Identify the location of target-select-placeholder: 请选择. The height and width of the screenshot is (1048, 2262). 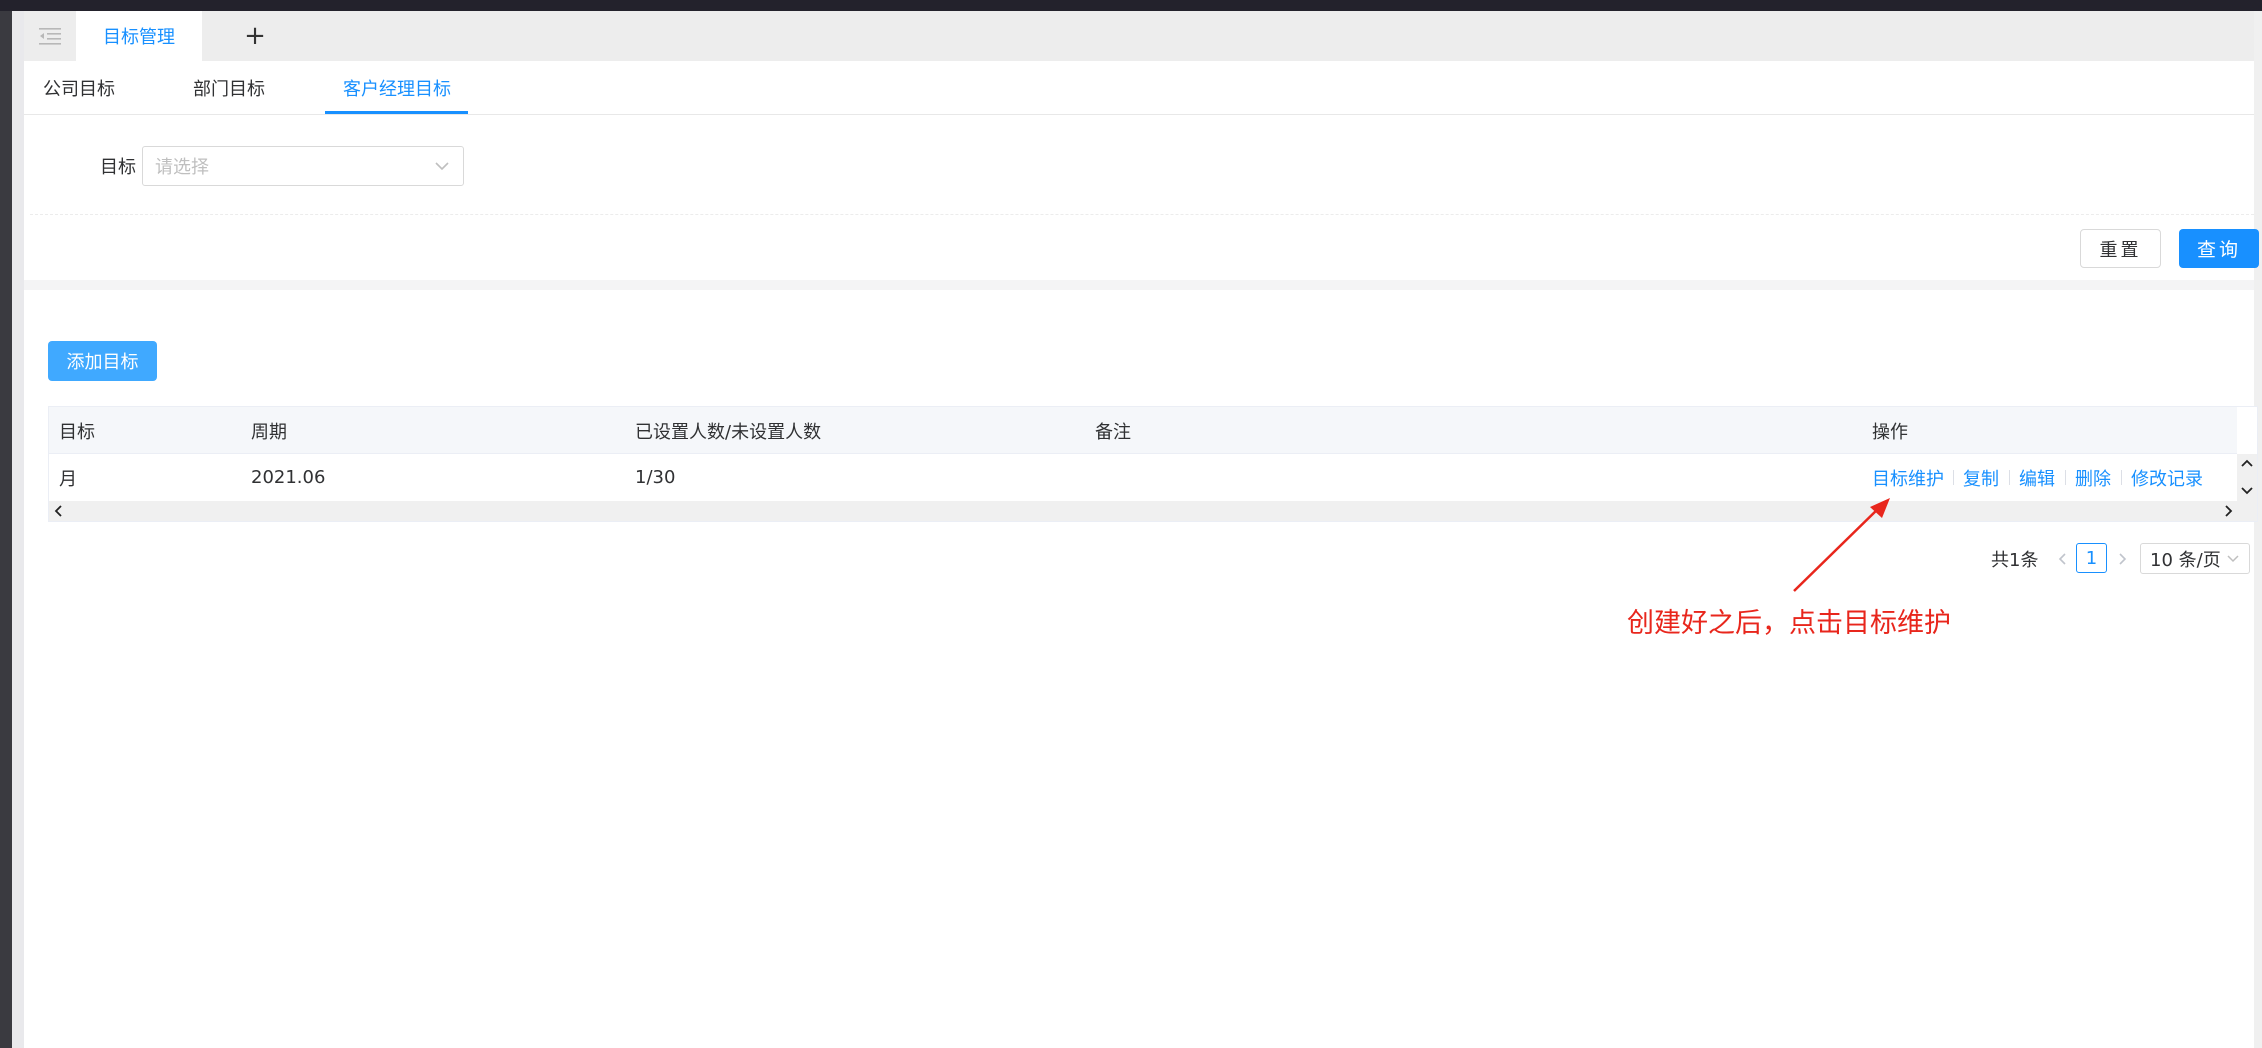
(182, 167).